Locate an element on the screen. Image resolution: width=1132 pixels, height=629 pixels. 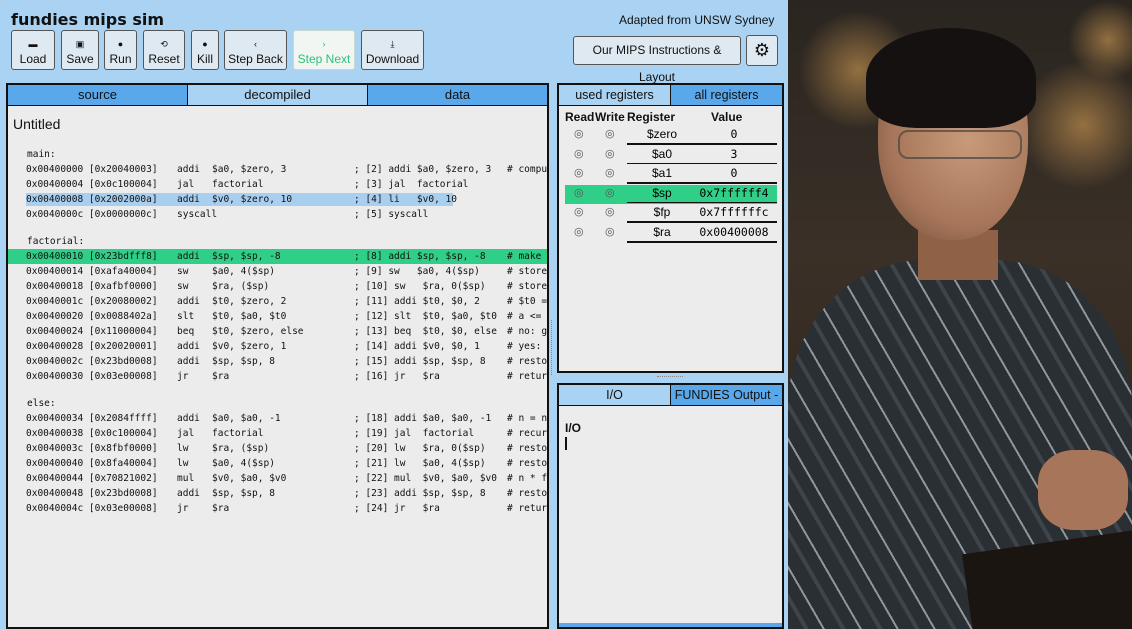
save-button: ▣ Save is located at coordinates (80, 50).